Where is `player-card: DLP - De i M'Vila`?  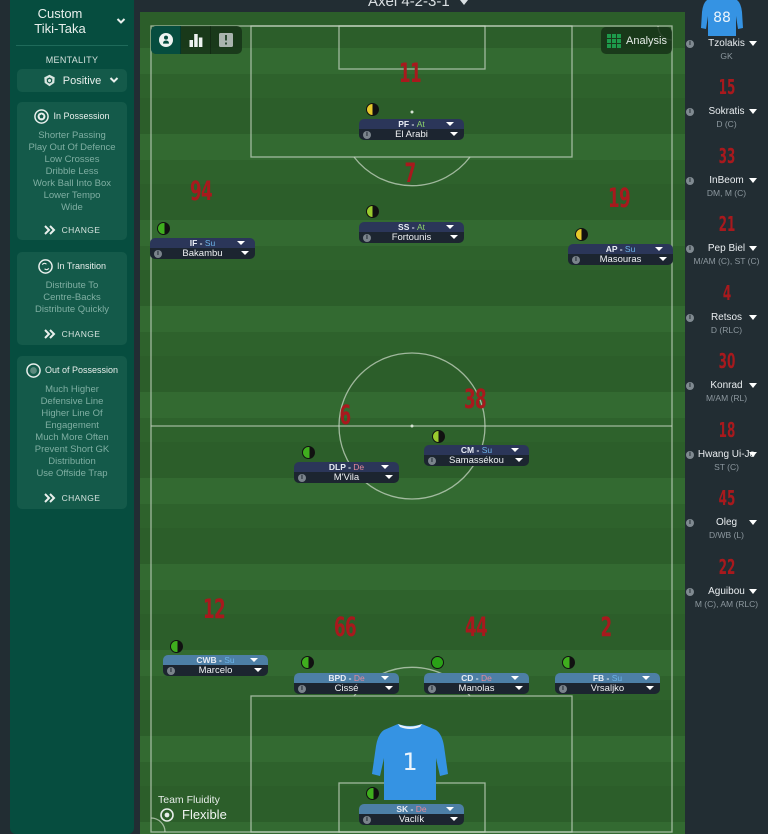 player-card: DLP - De i M'Vila is located at coordinates (346, 472).